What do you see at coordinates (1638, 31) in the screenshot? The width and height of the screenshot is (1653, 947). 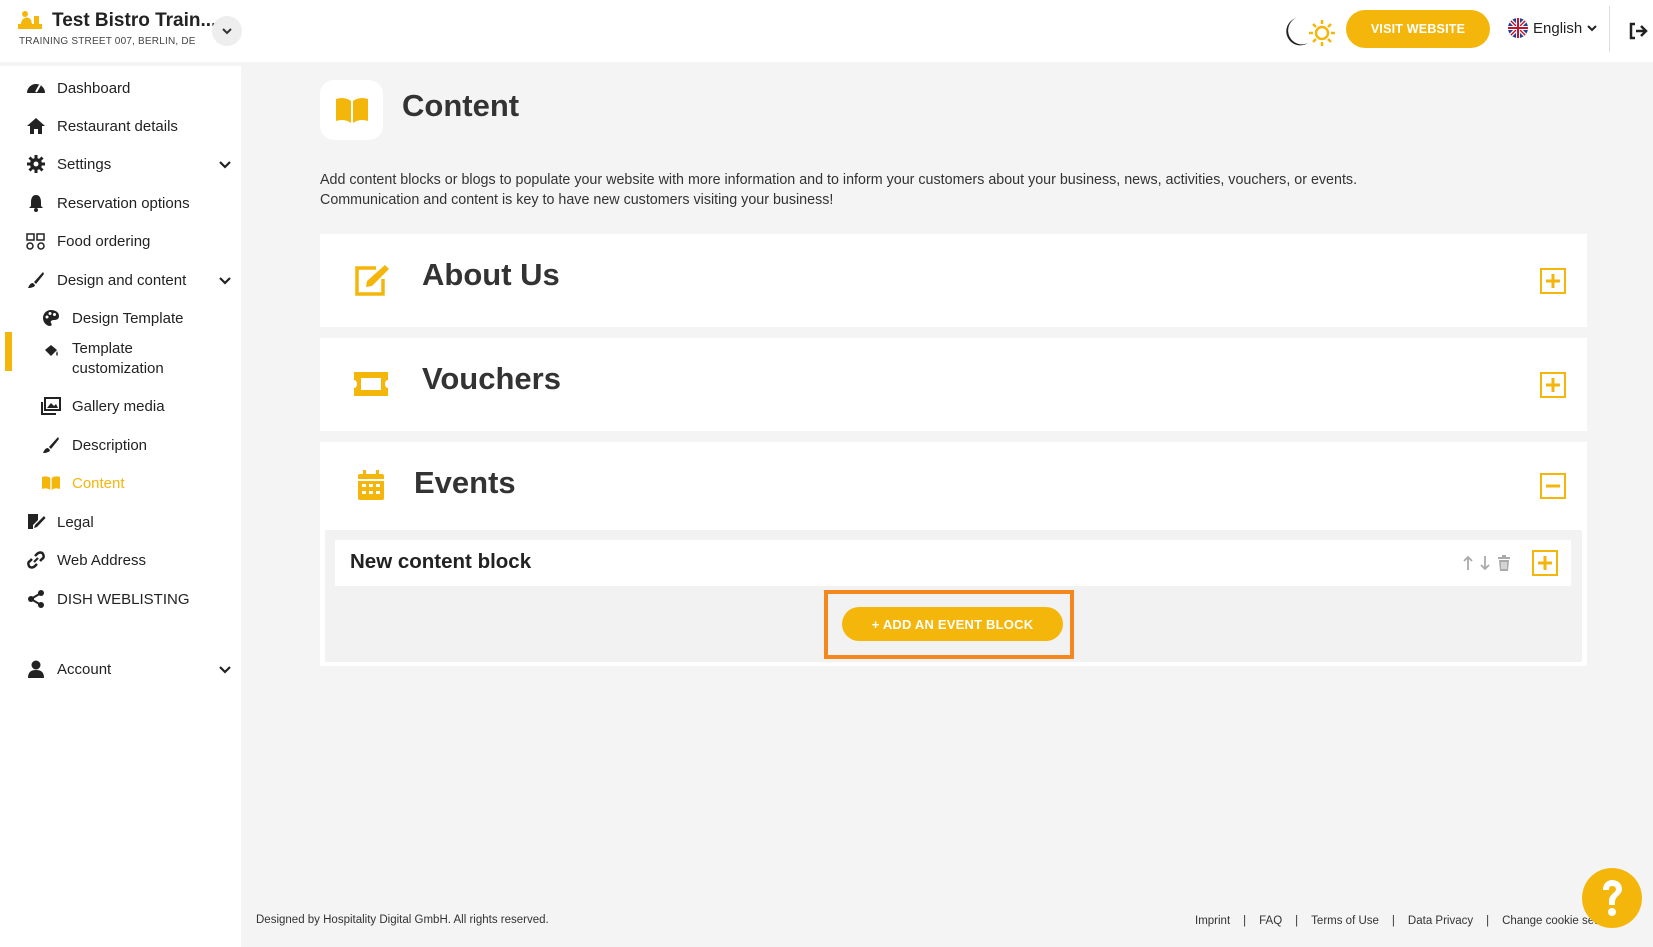 I see `logout-icon` at bounding box center [1638, 31].